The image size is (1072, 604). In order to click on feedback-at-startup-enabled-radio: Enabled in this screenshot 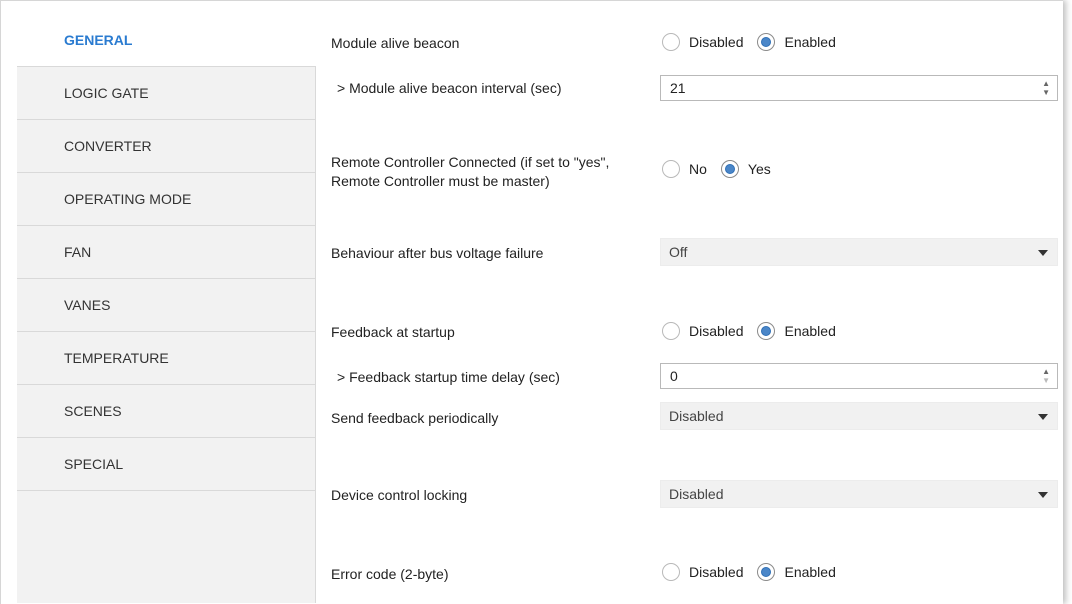, I will do `click(796, 331)`.